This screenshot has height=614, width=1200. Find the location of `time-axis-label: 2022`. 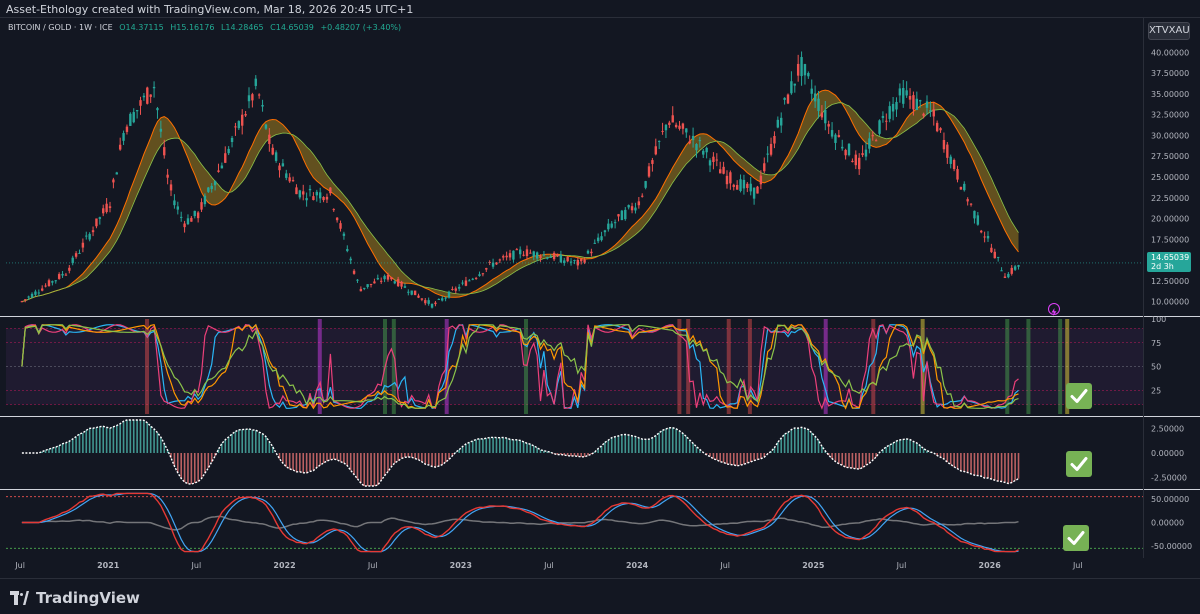

time-axis-label: 2022 is located at coordinates (284, 565).